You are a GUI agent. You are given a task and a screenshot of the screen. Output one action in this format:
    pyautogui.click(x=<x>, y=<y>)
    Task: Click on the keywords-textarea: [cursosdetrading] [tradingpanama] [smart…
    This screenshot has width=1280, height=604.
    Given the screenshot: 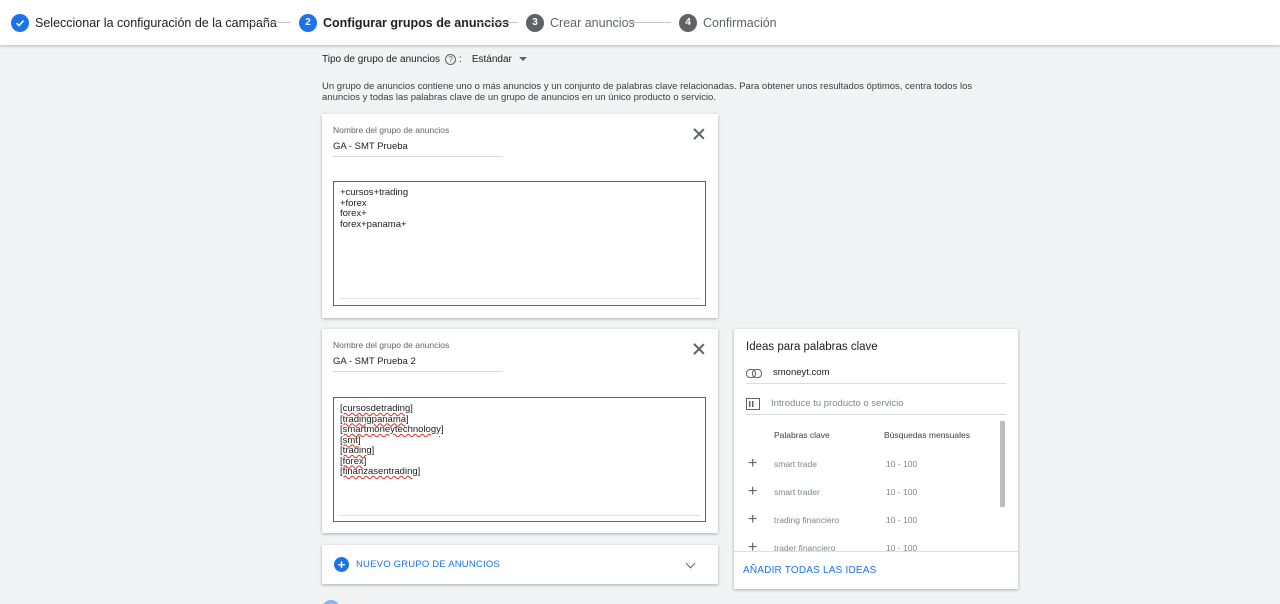 What is the action you would take?
    pyautogui.click(x=519, y=459)
    